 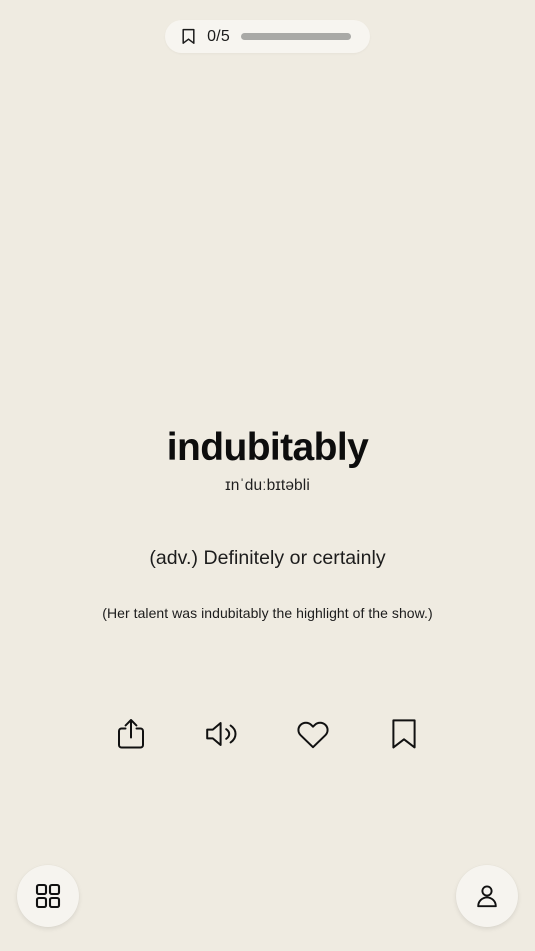 I want to click on heart-icon, so click(x=313, y=734).